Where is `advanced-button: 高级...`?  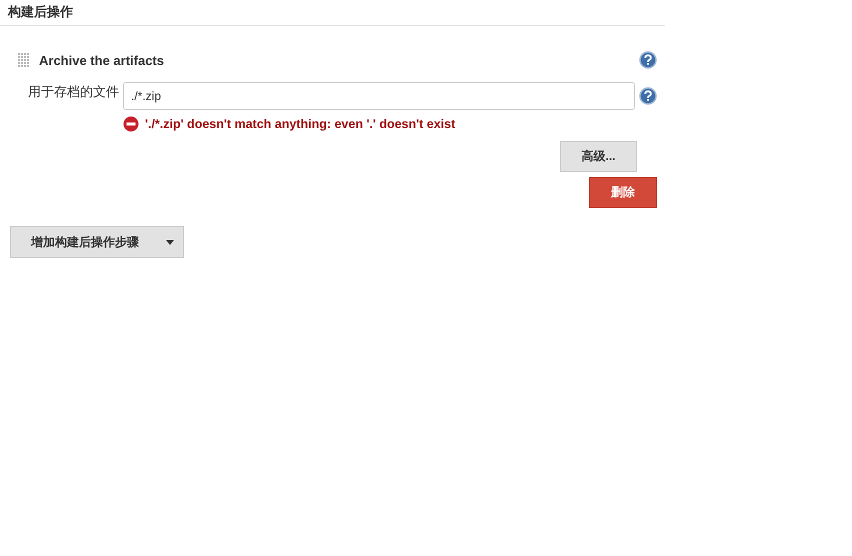 advanced-button: 高级... is located at coordinates (598, 156).